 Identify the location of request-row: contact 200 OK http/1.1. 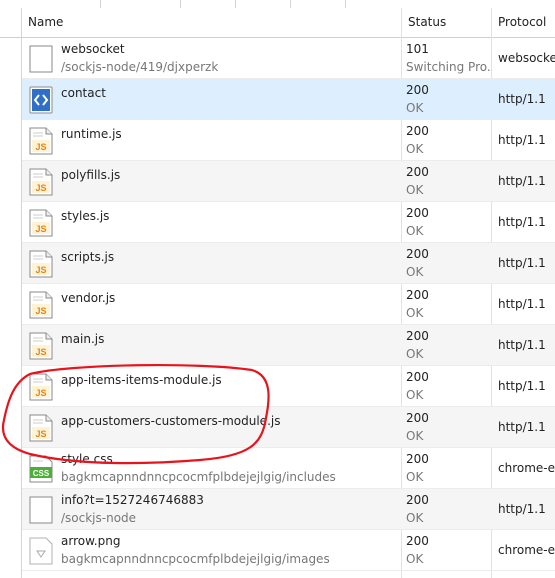
(288, 99).